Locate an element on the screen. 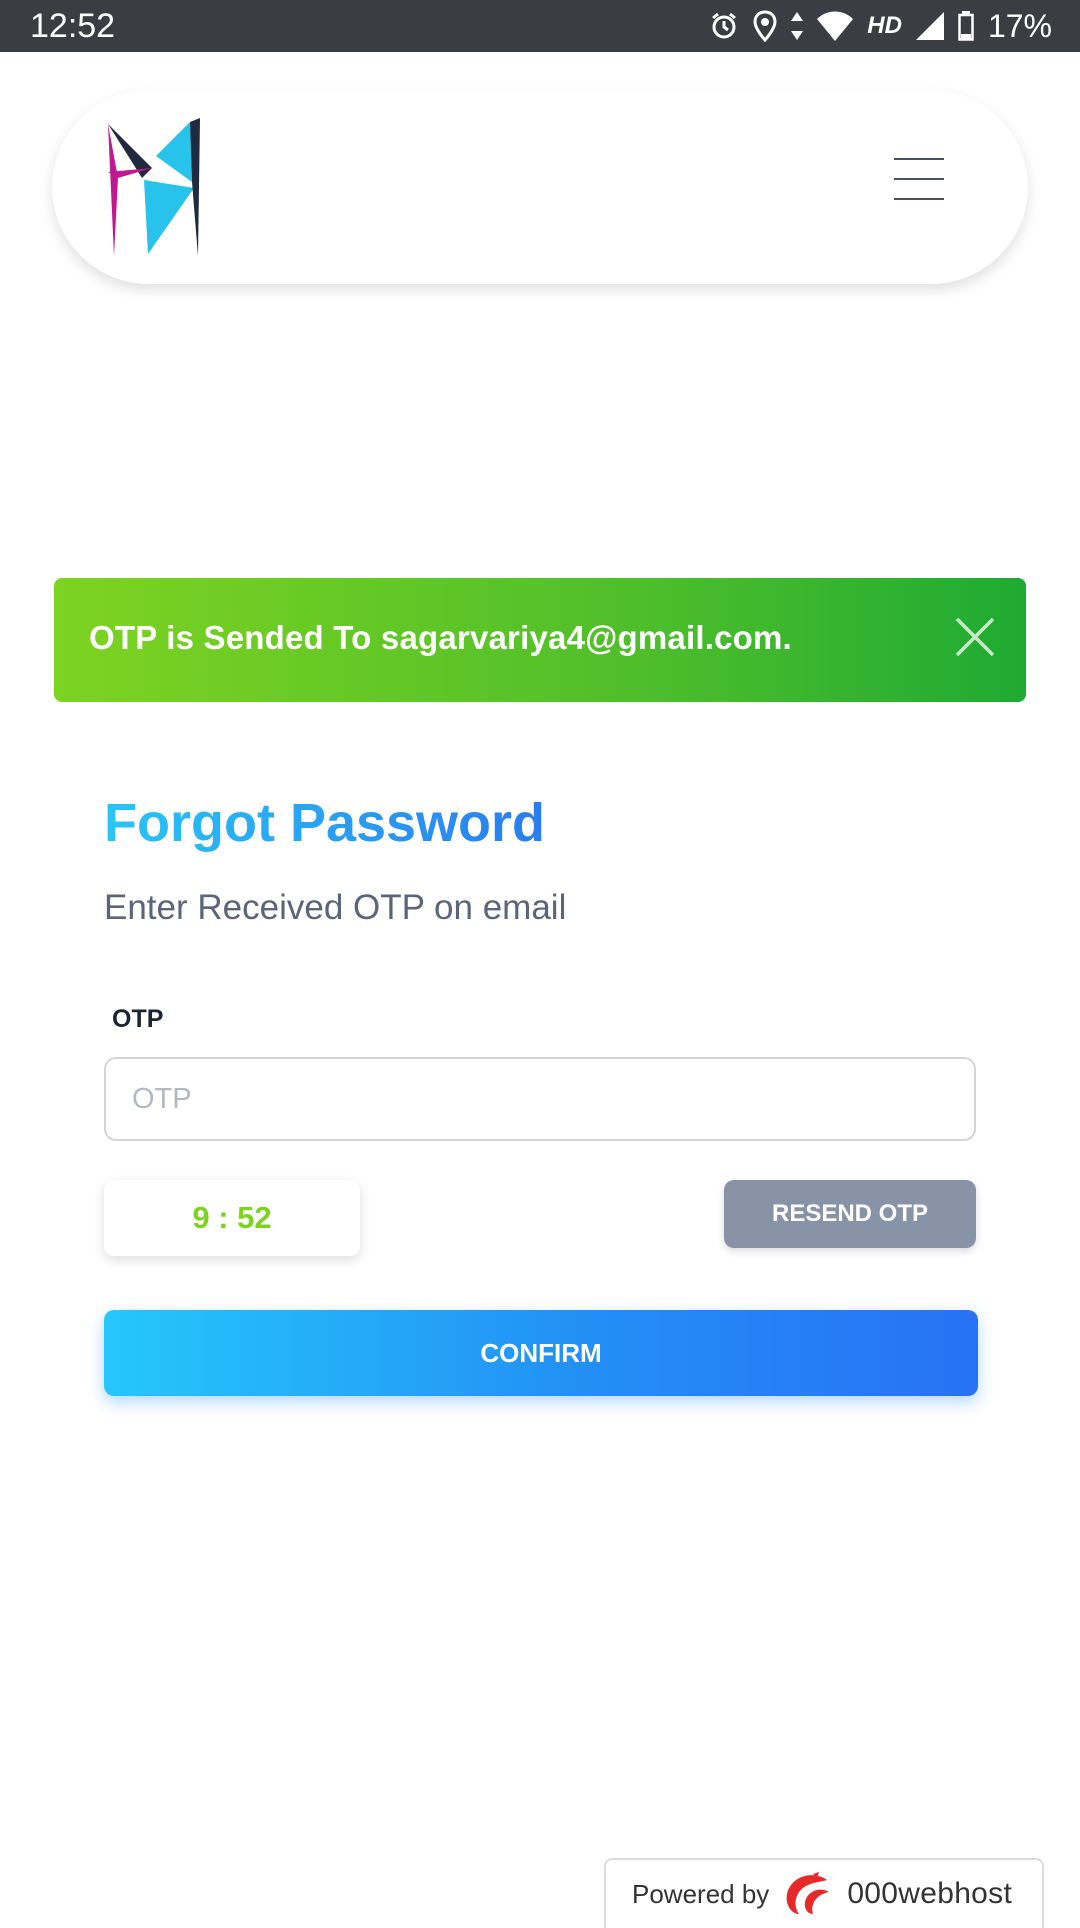 The height and width of the screenshot is (1928, 1080). powered-by-badge: Powered by 000webhost is located at coordinates (824, 1893).